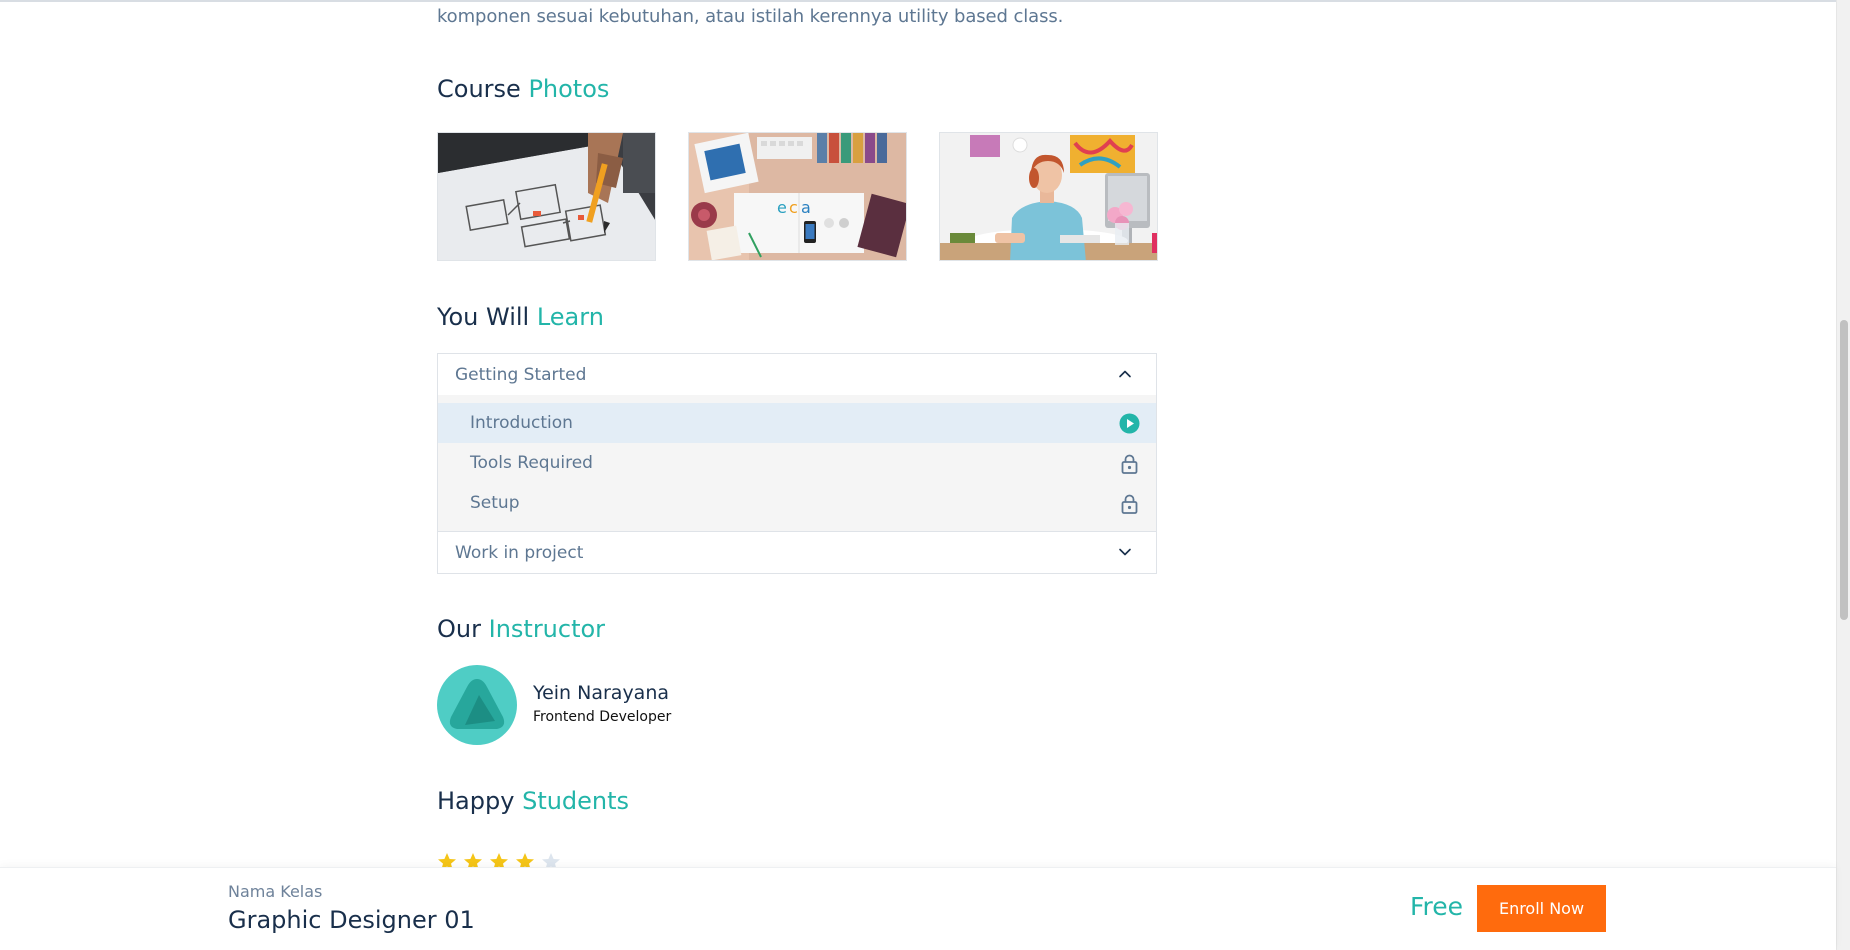 The image size is (1850, 950). I want to click on desk-flatlay-photo: e c a, so click(797, 196).